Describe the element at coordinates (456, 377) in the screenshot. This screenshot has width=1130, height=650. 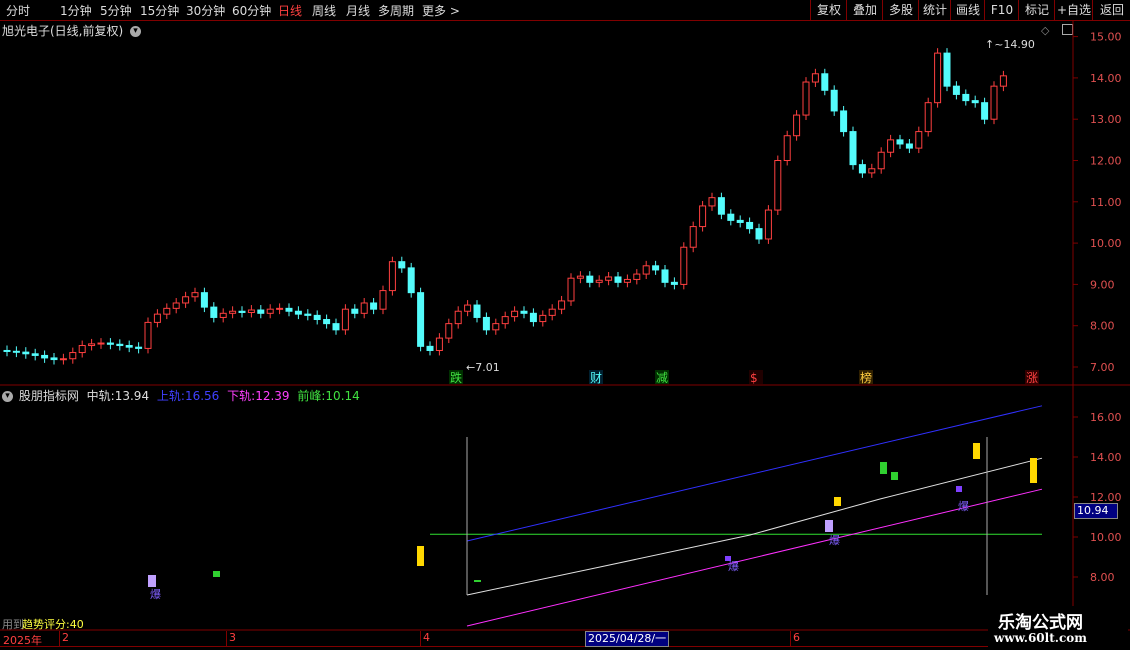
I see `event-marker: 跌` at that location.